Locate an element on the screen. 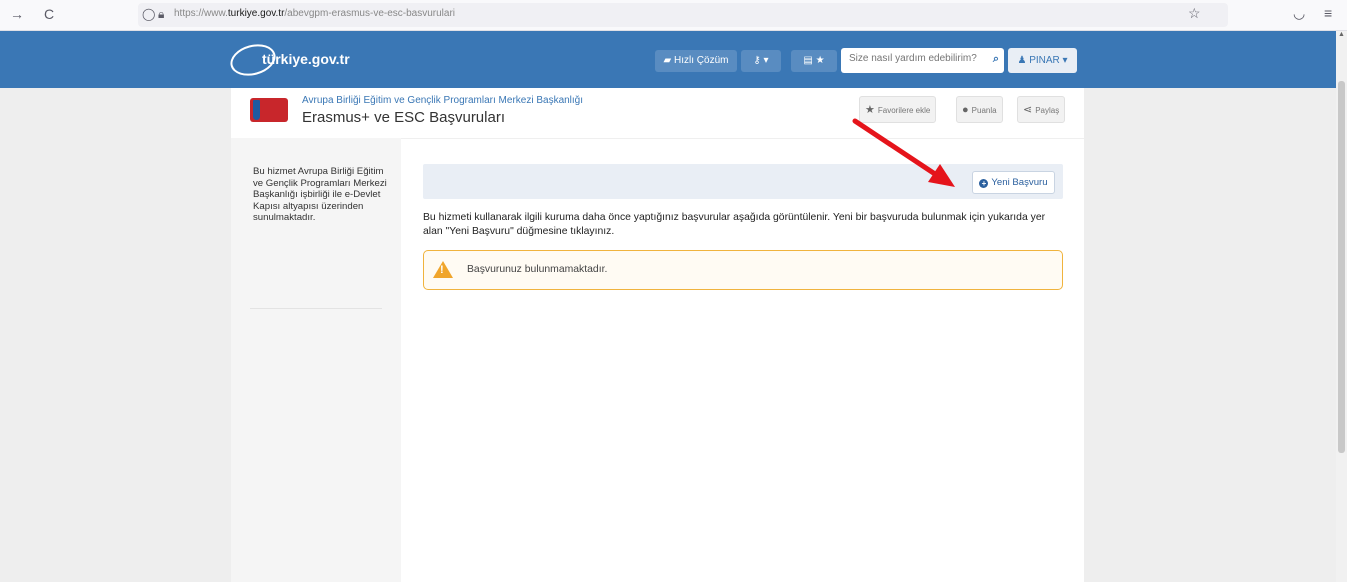 The height and width of the screenshot is (582, 1347). chat-icon: ▰ is located at coordinates (667, 60).